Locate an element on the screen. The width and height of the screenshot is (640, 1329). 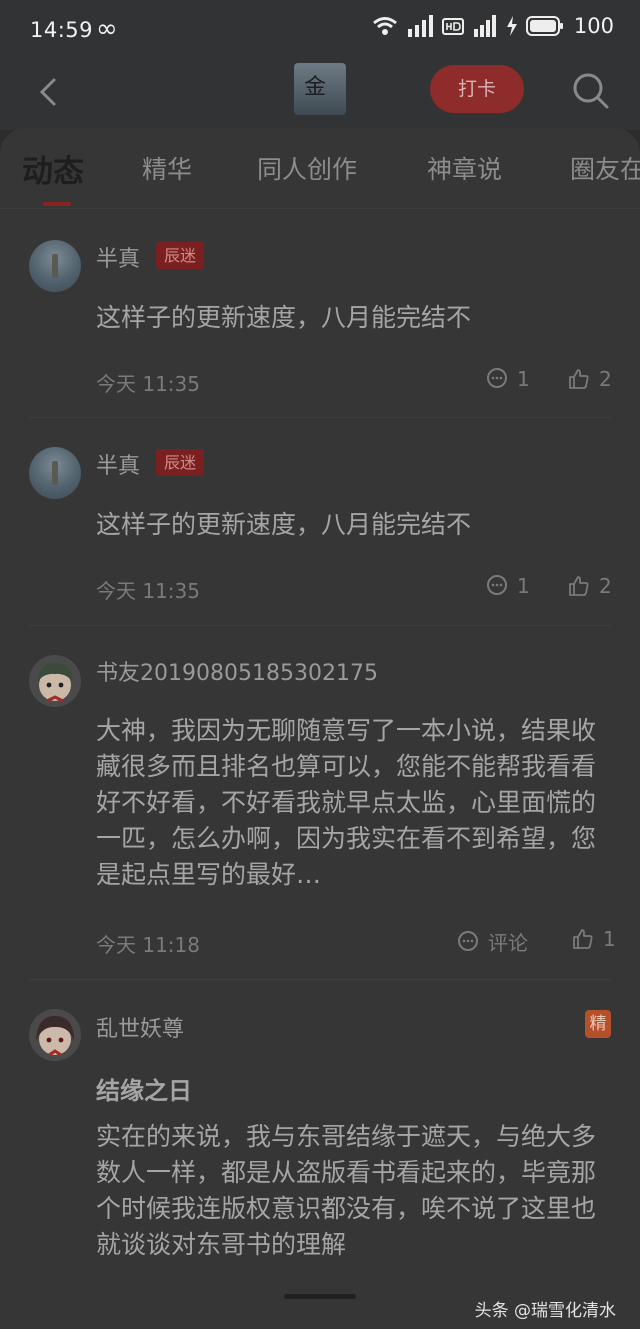
tab-bar: 动态 精华 同人创作 神章说 圈友在 is located at coordinates (320, 168).